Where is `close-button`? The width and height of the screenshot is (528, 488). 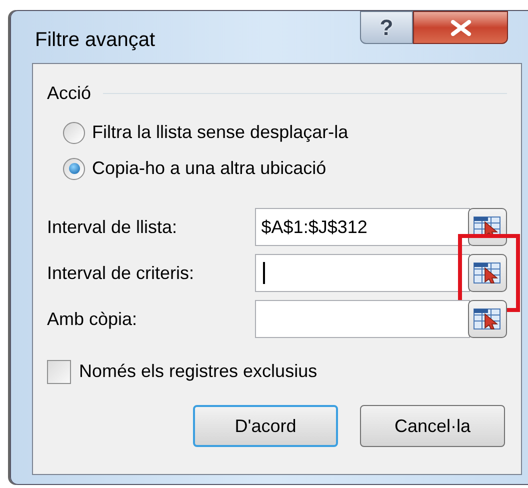 close-button is located at coordinates (460, 27).